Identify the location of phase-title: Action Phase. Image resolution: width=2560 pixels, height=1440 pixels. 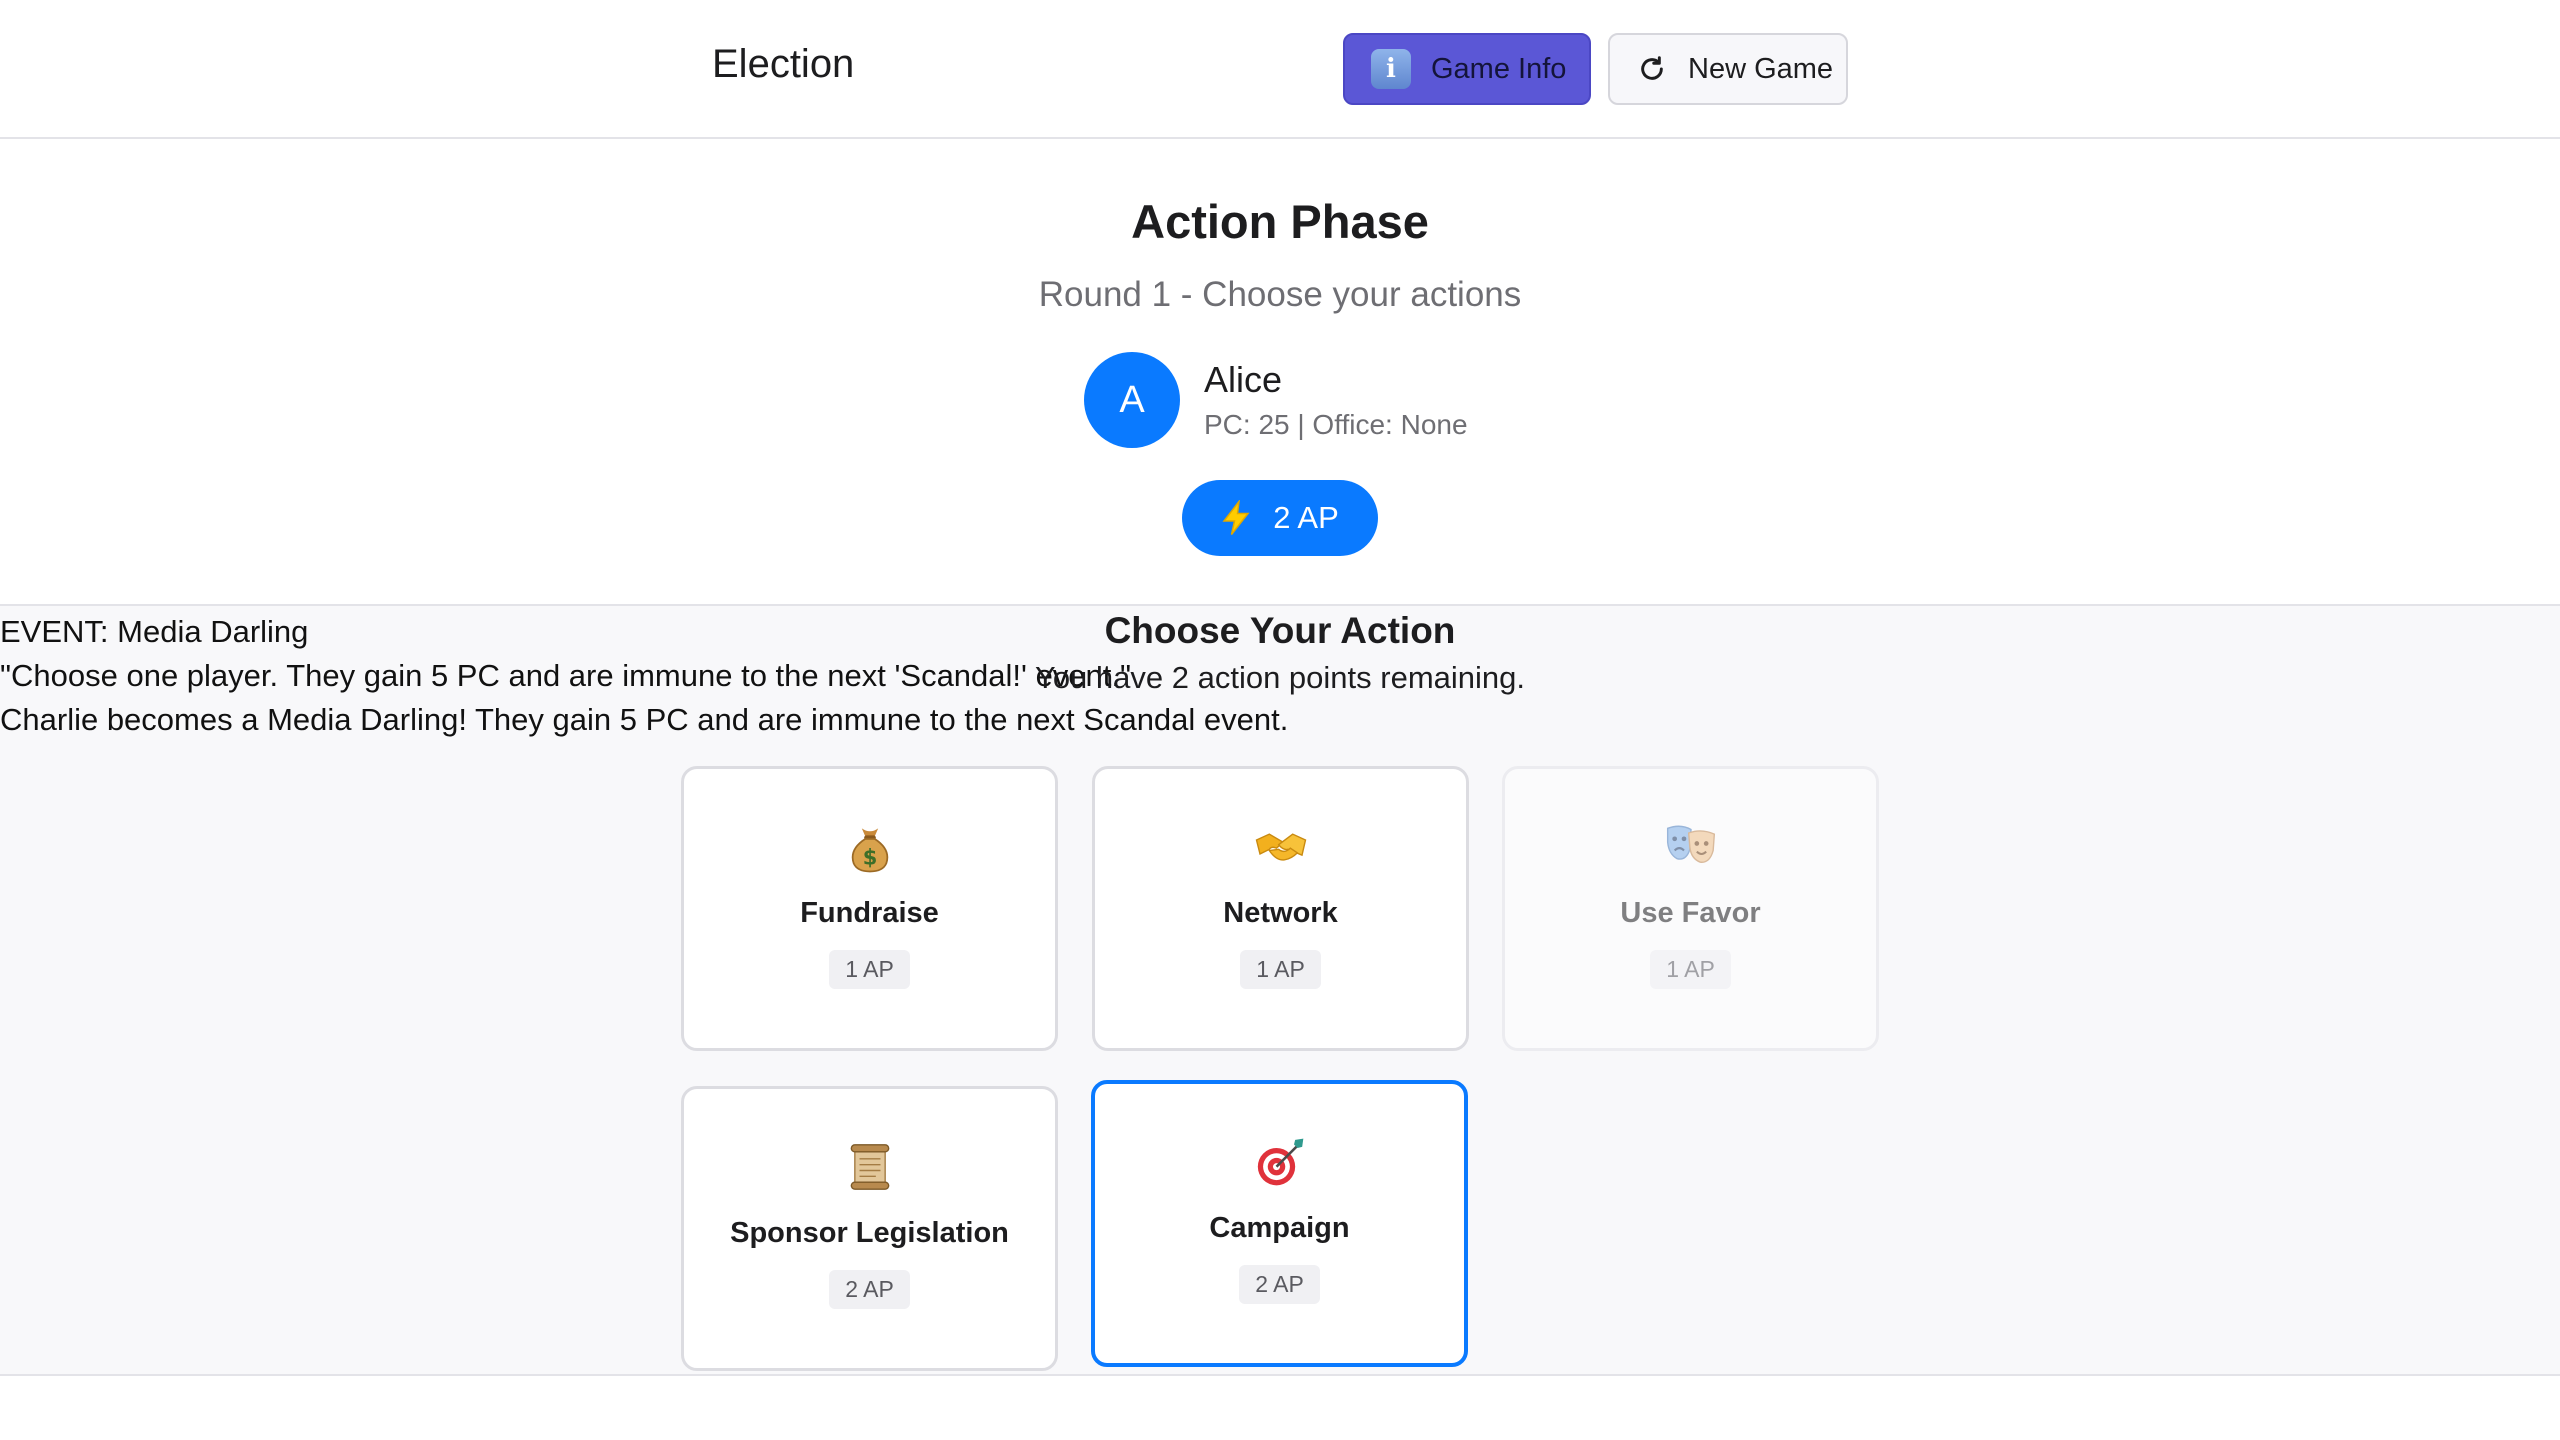
(1280, 221).